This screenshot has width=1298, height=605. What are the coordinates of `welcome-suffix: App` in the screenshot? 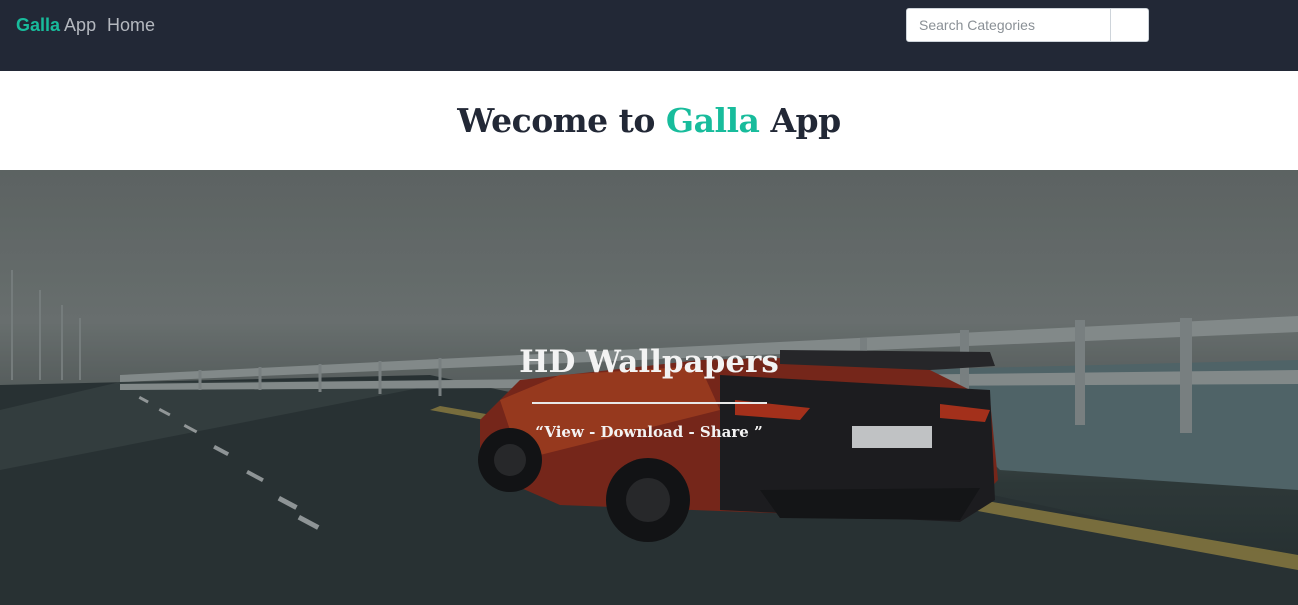 It's located at (805, 120).